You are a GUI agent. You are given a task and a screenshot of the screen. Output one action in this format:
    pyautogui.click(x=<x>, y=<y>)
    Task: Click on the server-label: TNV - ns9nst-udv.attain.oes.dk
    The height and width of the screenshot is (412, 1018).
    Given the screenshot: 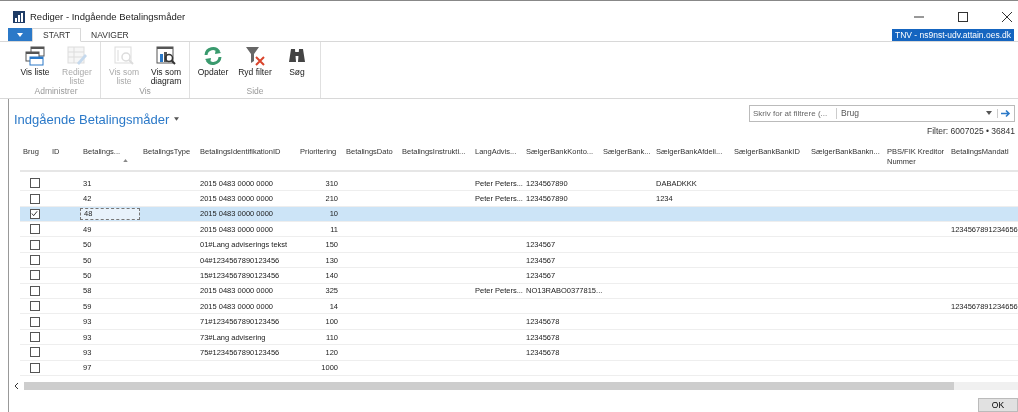 What is the action you would take?
    pyautogui.click(x=952, y=34)
    